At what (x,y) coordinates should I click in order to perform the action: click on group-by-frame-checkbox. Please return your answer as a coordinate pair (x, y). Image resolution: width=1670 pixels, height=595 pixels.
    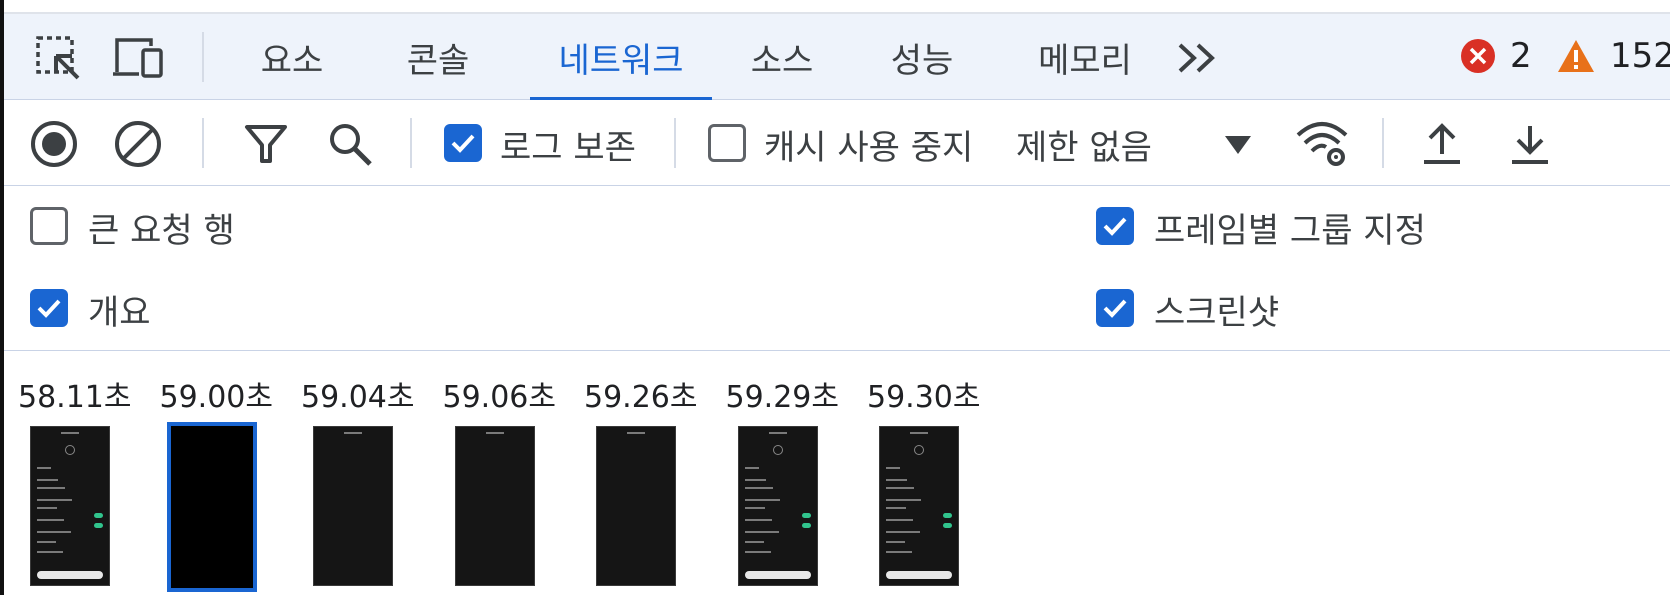
    Looking at the image, I should click on (1115, 226).